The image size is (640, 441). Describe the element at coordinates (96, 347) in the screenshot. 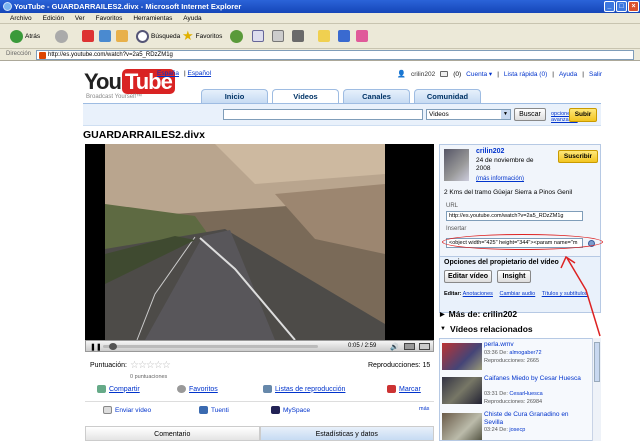

I see `pause-icon: ❚❚` at that location.